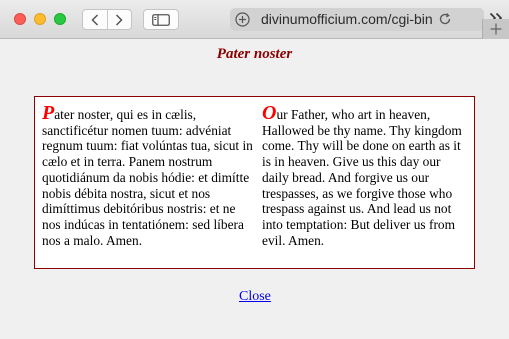  I want to click on back-button, so click(95, 19).